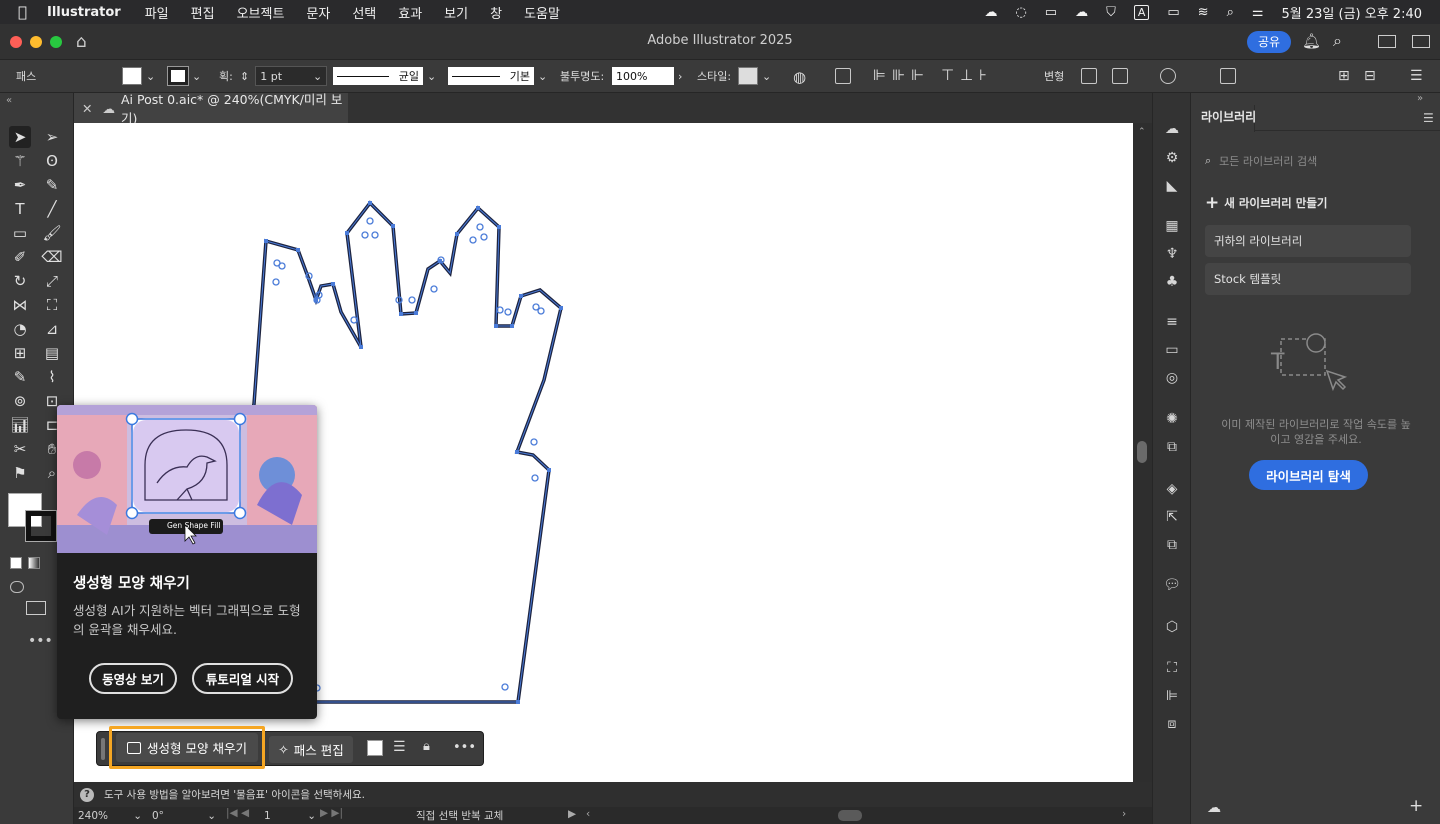  I want to click on menu-effect: 효과, so click(410, 12).